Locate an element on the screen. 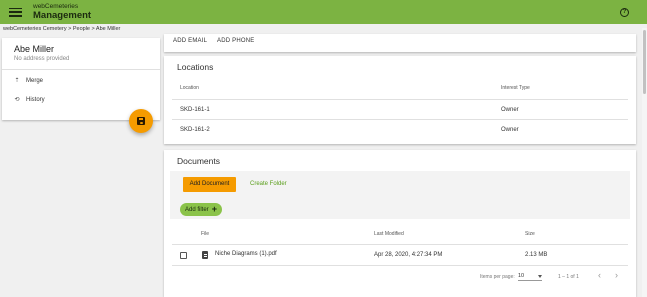 The image size is (647, 297). history-icon: ⟲ is located at coordinates (17, 100).